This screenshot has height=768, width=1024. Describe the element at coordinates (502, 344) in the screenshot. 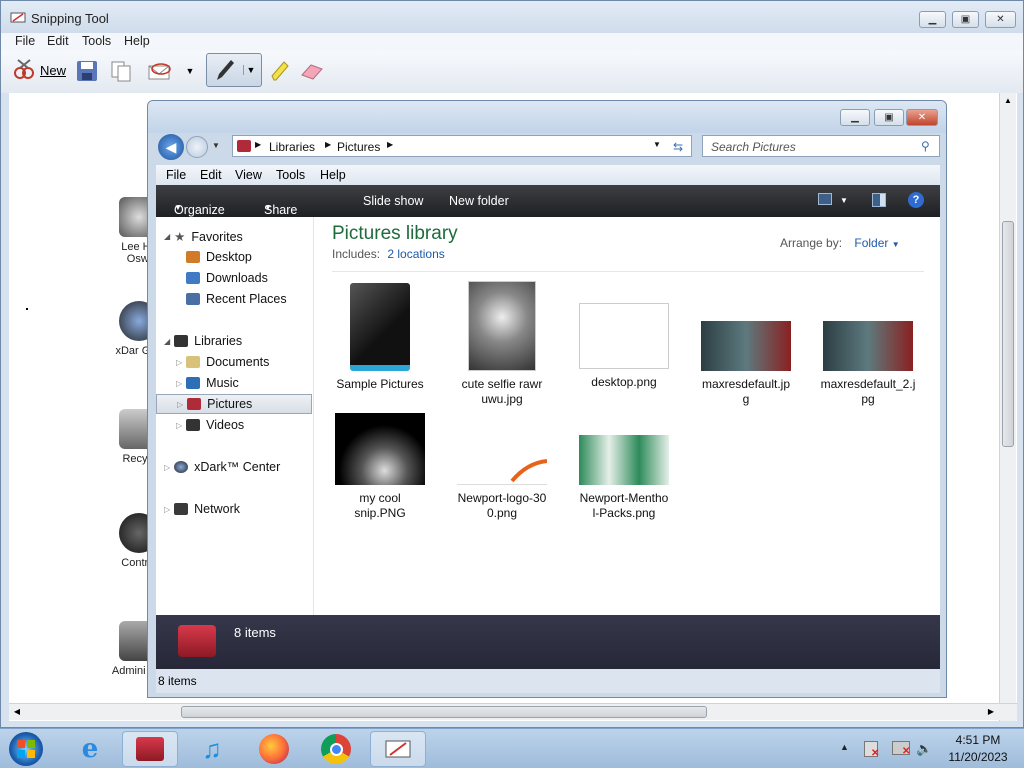

I see `file-cute-selfie: cute selfie rawr uwu.jpg` at that location.